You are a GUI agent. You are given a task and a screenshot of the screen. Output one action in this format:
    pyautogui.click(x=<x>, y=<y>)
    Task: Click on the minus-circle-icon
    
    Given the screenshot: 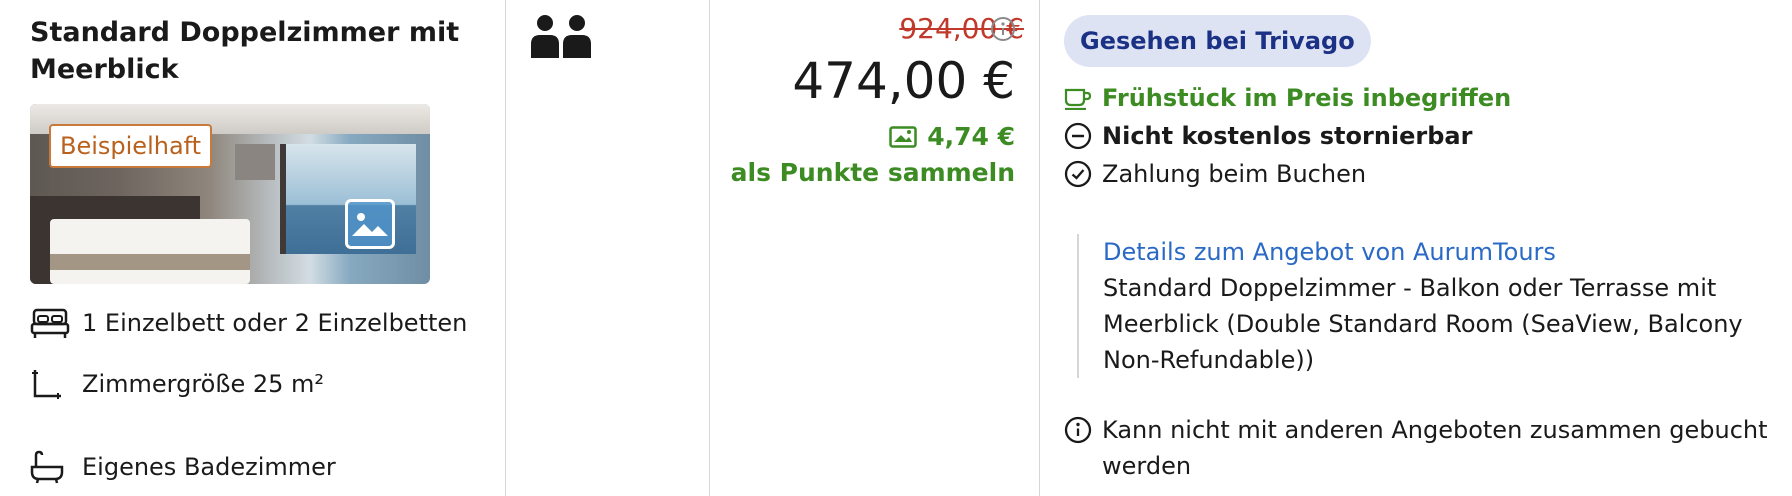 What is the action you would take?
    pyautogui.click(x=1078, y=136)
    